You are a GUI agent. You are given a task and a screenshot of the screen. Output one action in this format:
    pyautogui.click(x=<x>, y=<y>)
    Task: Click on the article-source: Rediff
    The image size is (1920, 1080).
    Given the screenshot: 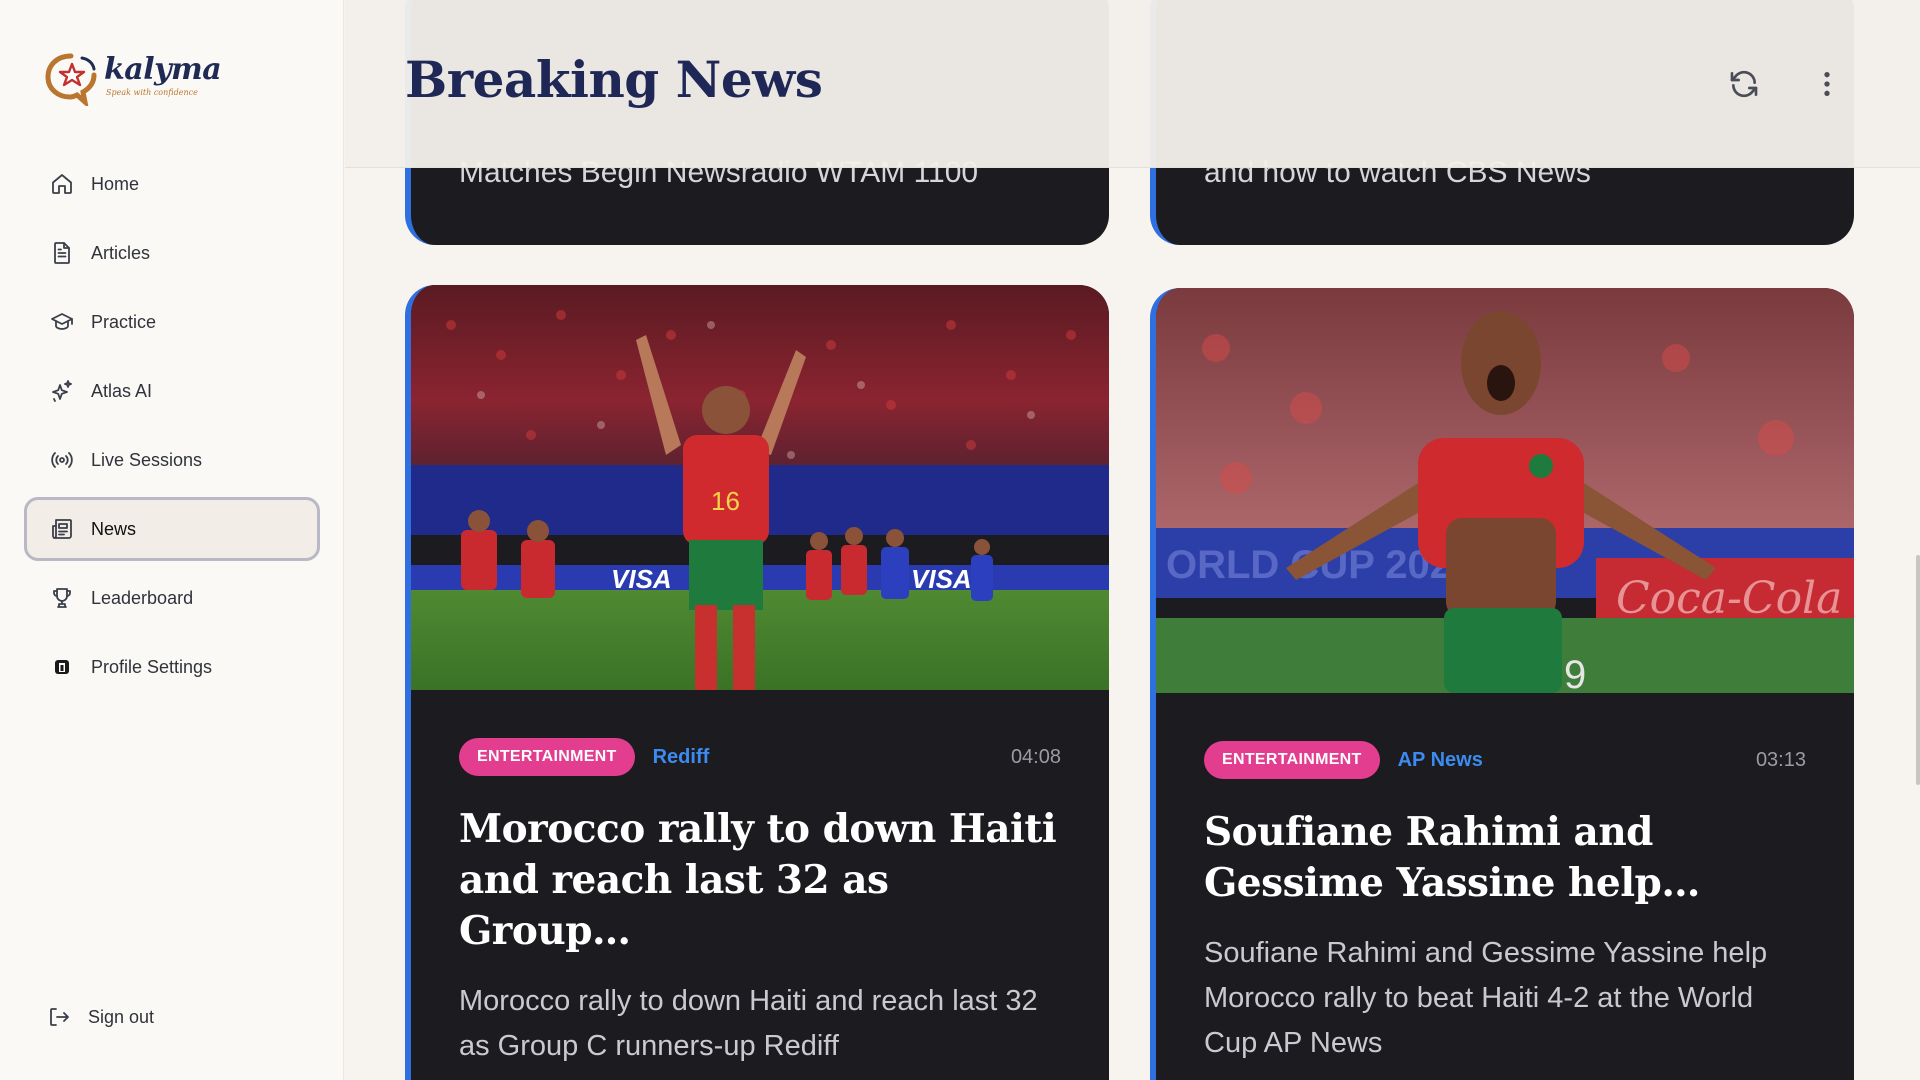 What is the action you would take?
    pyautogui.click(x=681, y=757)
    